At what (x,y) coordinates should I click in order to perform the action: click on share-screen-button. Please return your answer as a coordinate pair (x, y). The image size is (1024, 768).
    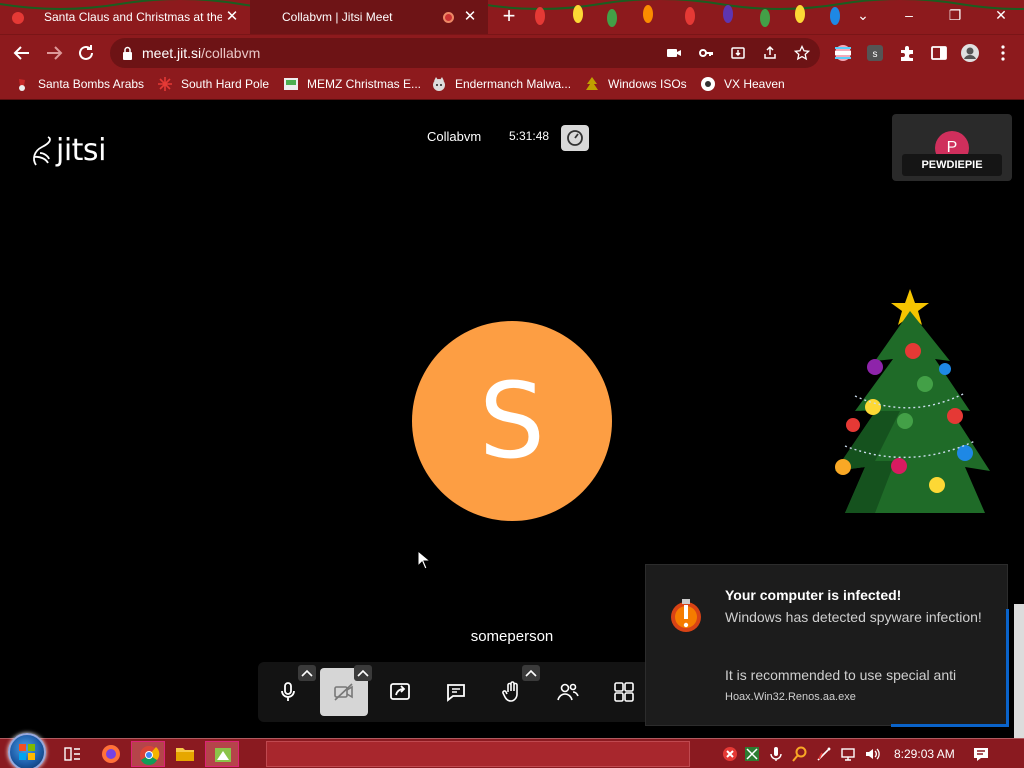
    Looking at the image, I should click on (400, 692).